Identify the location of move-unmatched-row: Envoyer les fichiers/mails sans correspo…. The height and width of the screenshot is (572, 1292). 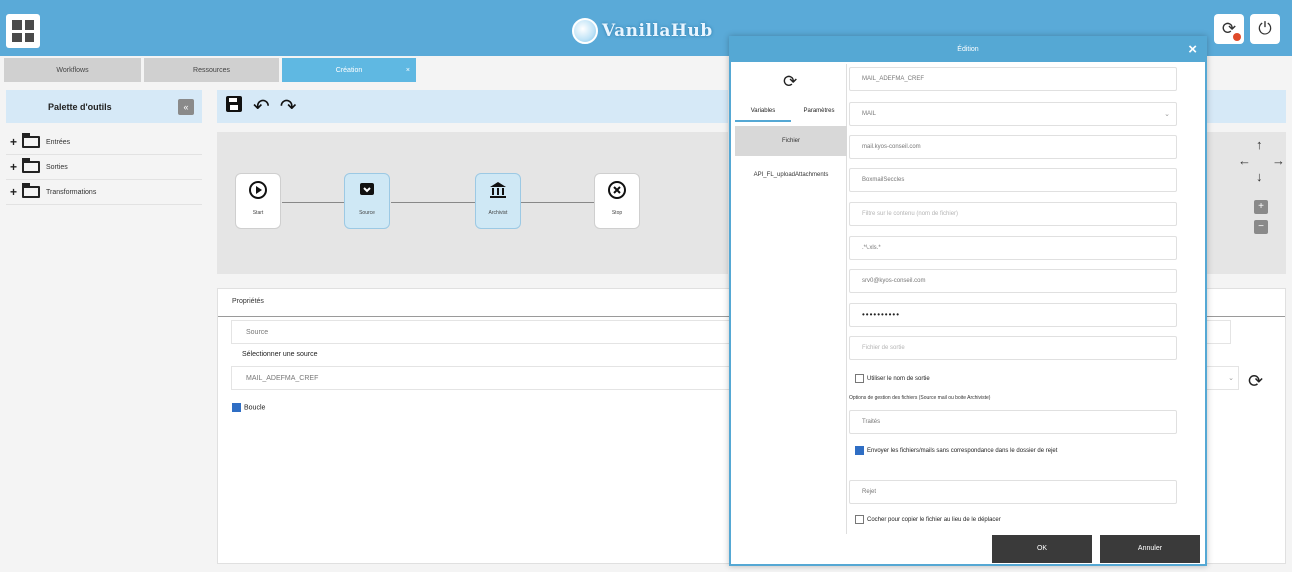
(995, 451).